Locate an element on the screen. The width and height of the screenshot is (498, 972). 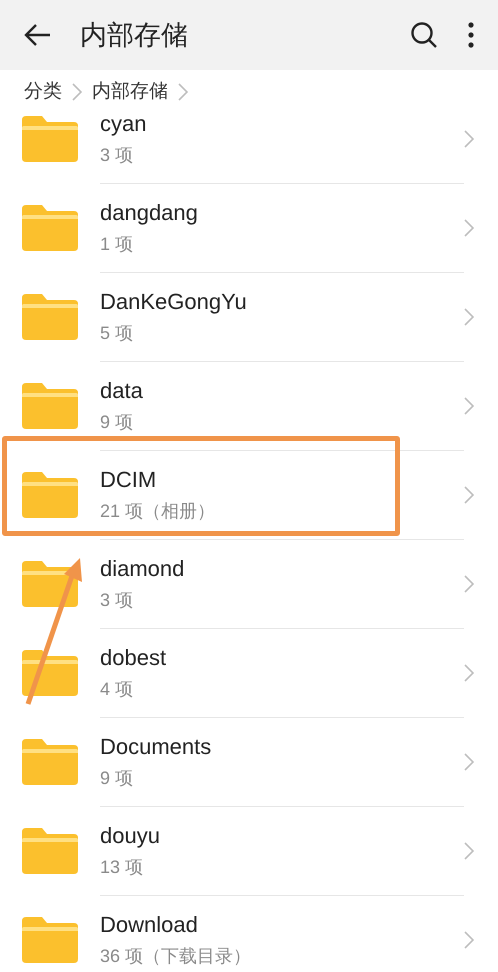
folder-row: diamond 3 项 is located at coordinates (249, 583).